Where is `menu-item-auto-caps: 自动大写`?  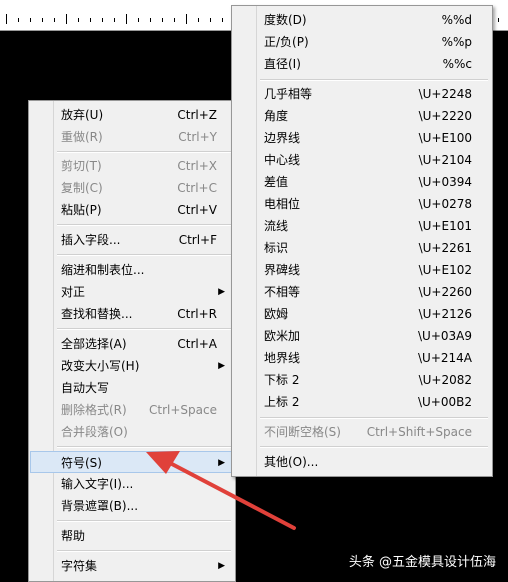
menu-item-auto-caps: 自动大写 is located at coordinates (132, 388).